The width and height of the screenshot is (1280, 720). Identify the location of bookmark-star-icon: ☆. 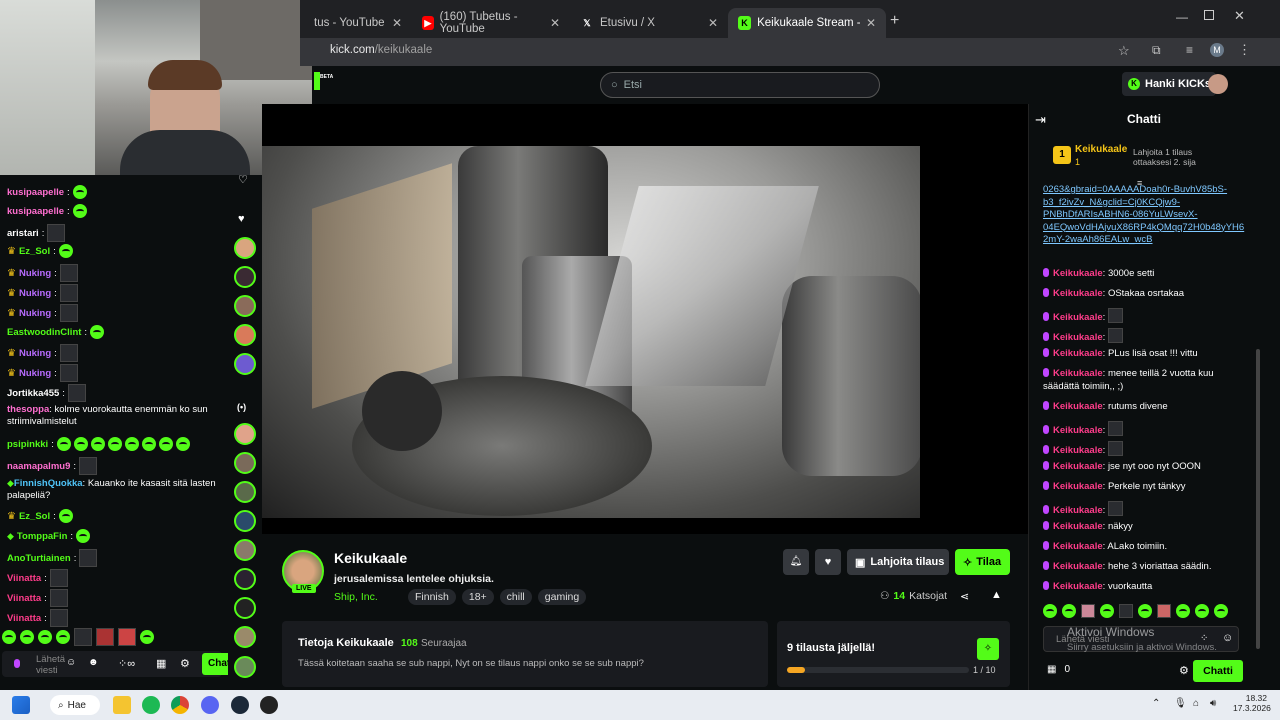
(1124, 51).